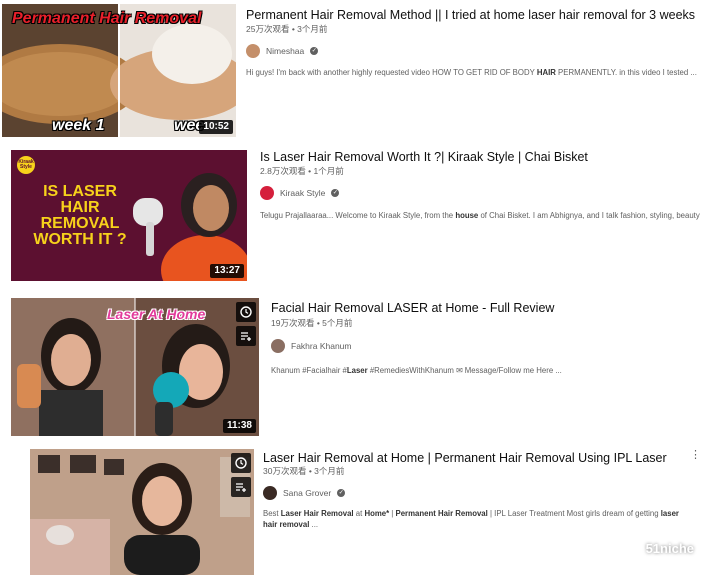 This screenshot has height=576, width=720. I want to click on channel-row: Sana Grover ✓, so click(304, 493).